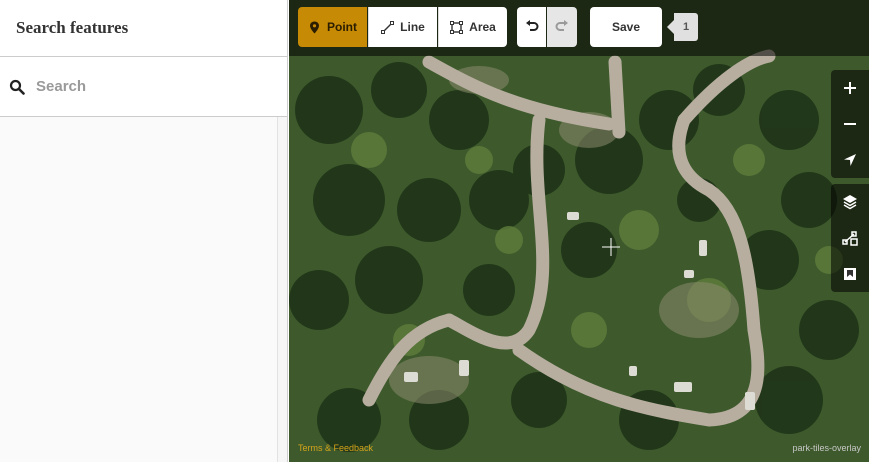 The width and height of the screenshot is (869, 462). I want to click on add-point-label: Point, so click(342, 27).